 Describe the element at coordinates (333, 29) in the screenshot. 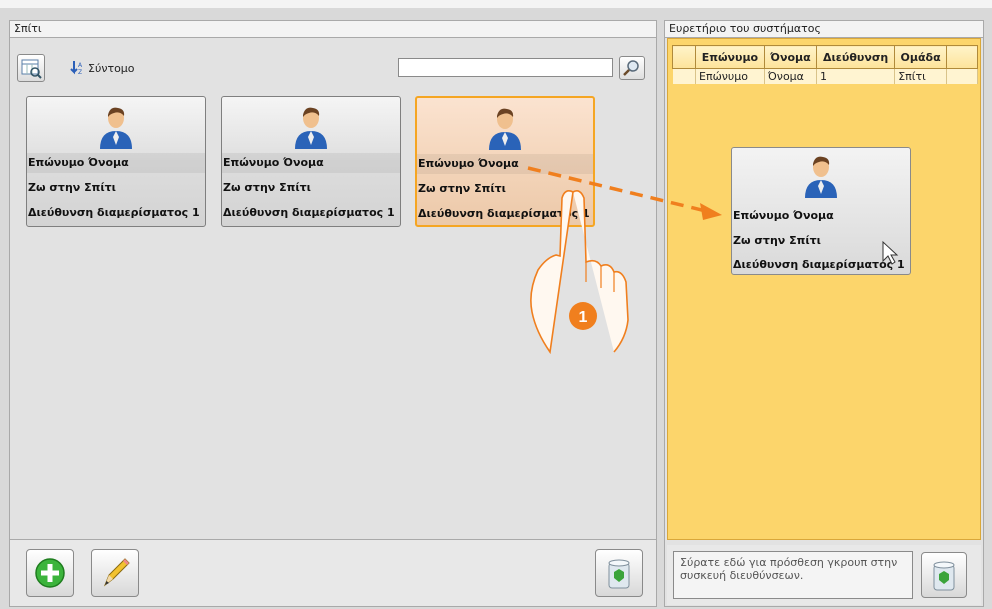

I see `panel-title: Σπίτι` at that location.